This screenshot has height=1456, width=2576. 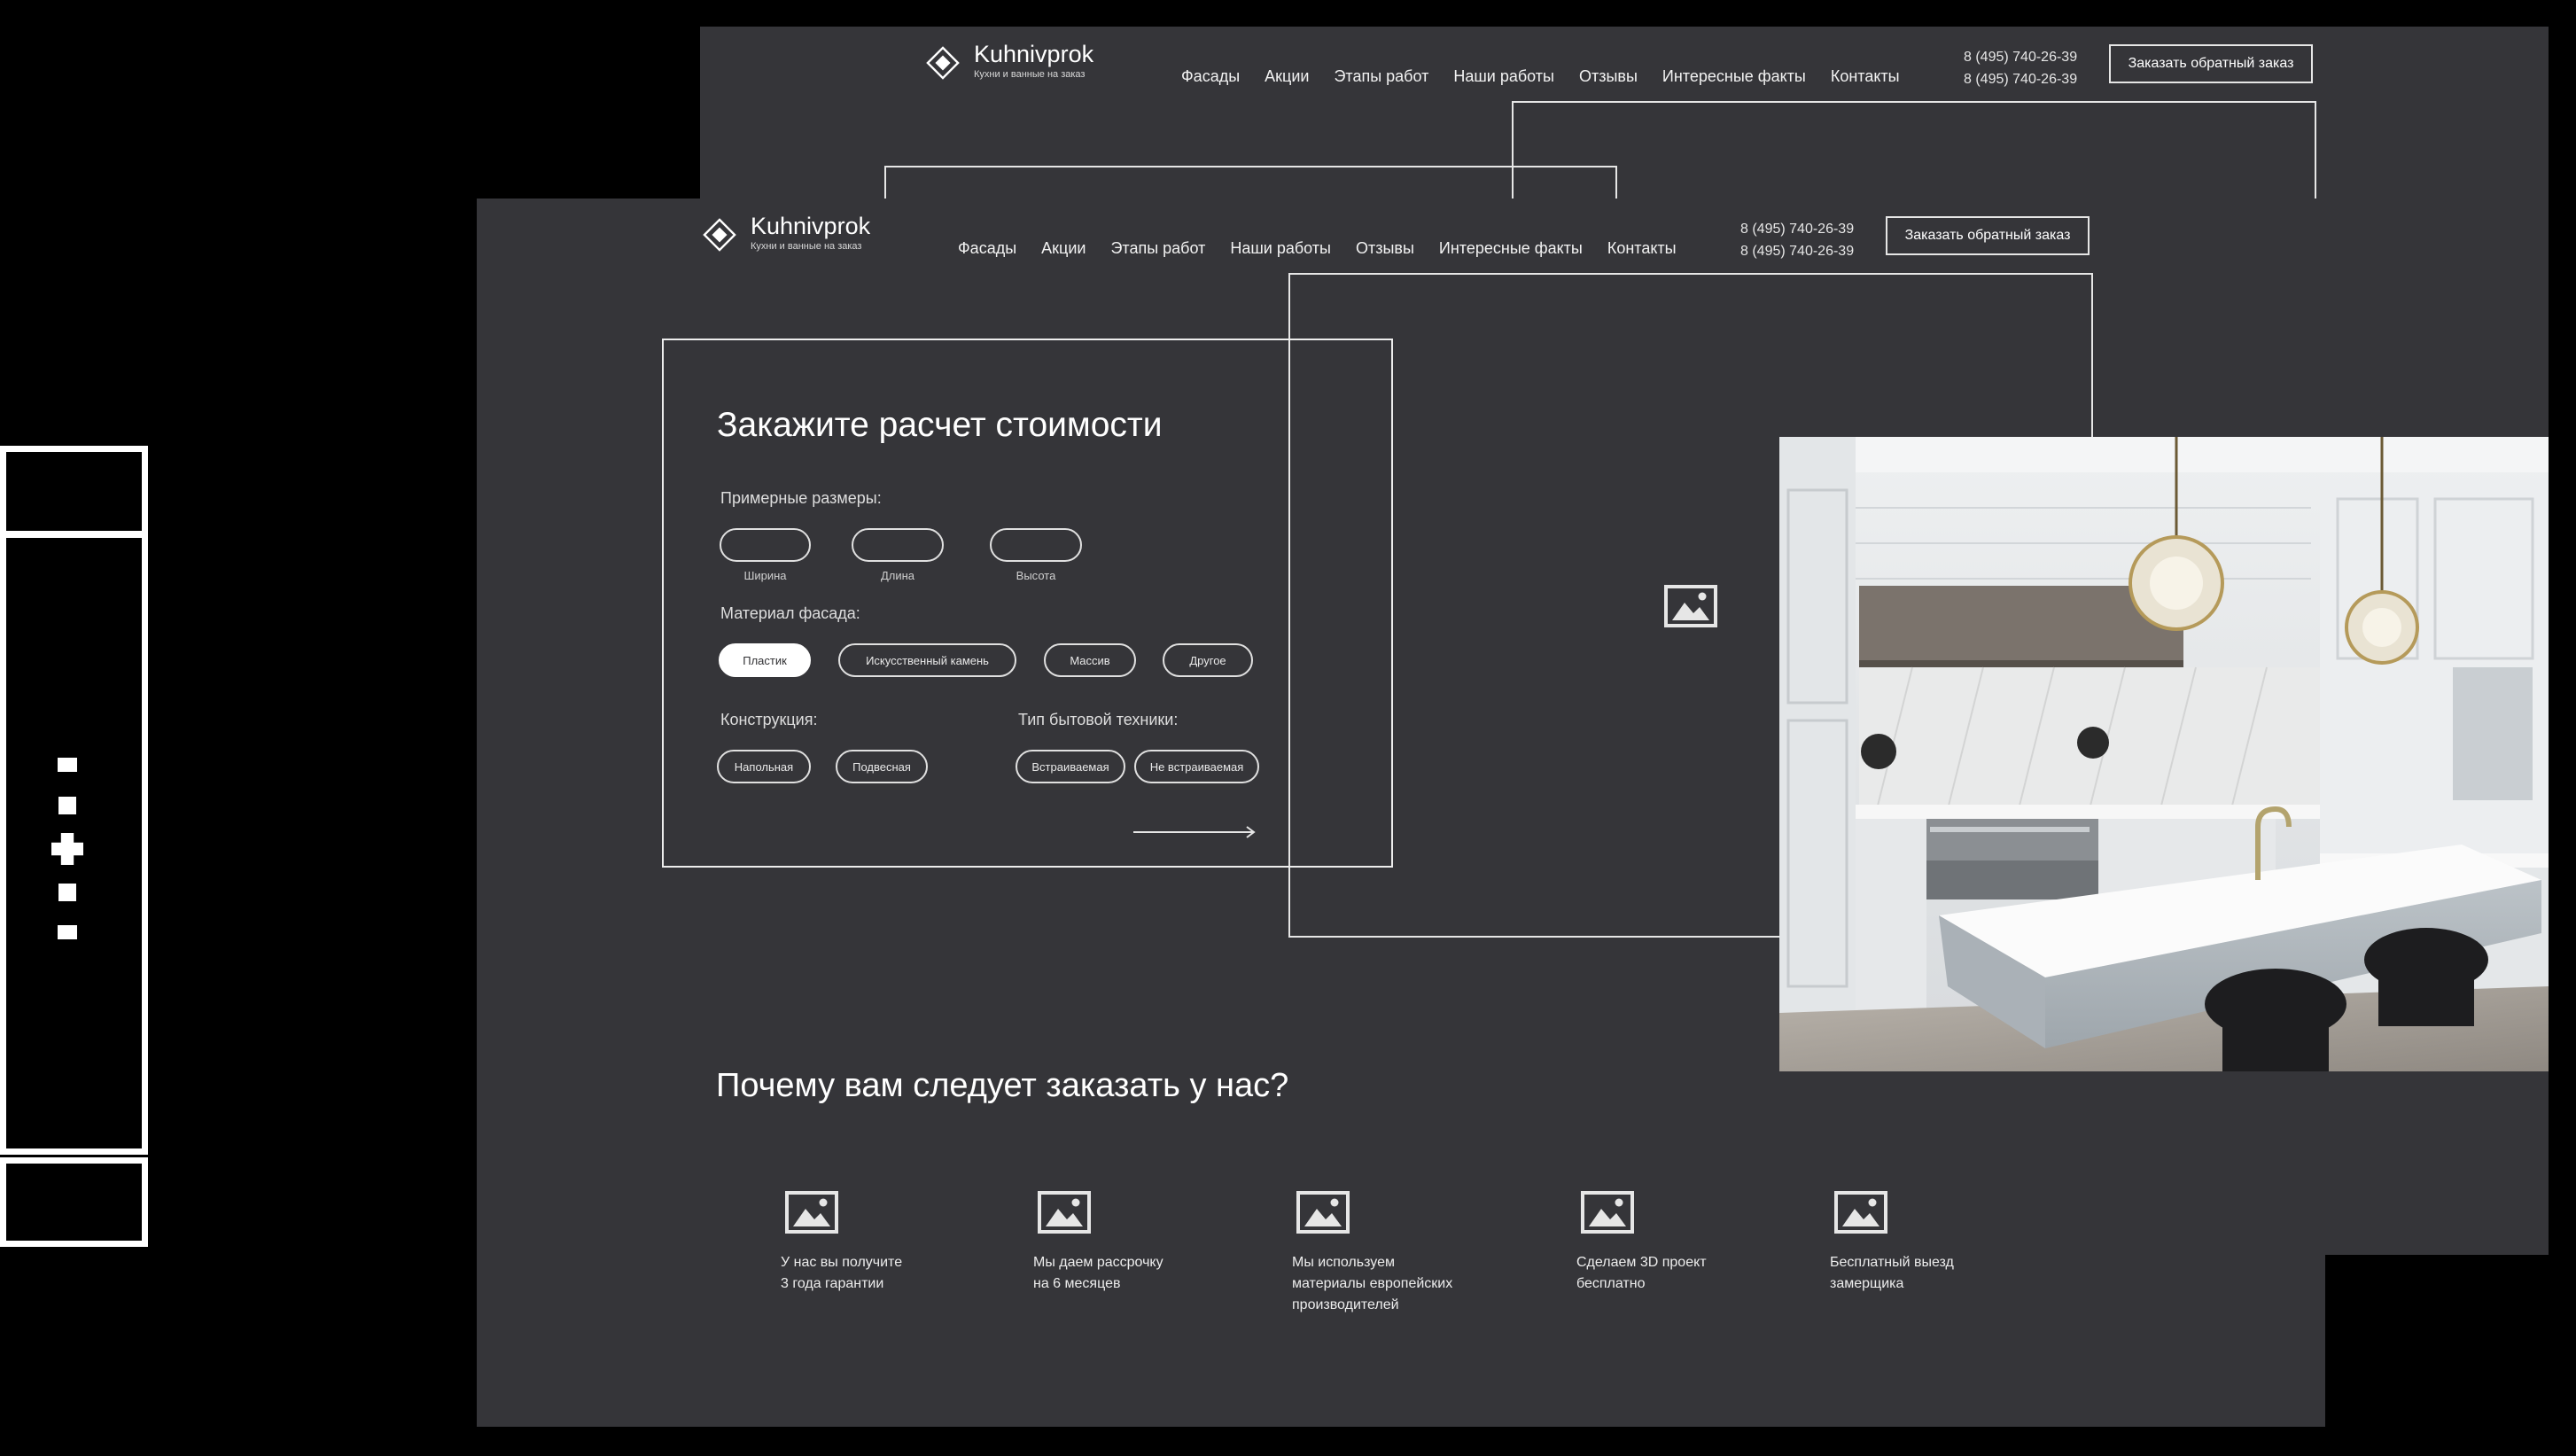 What do you see at coordinates (1892, 1243) in the screenshot?
I see `feature-free-measurement: Бесплатный выезд замерщика` at bounding box center [1892, 1243].